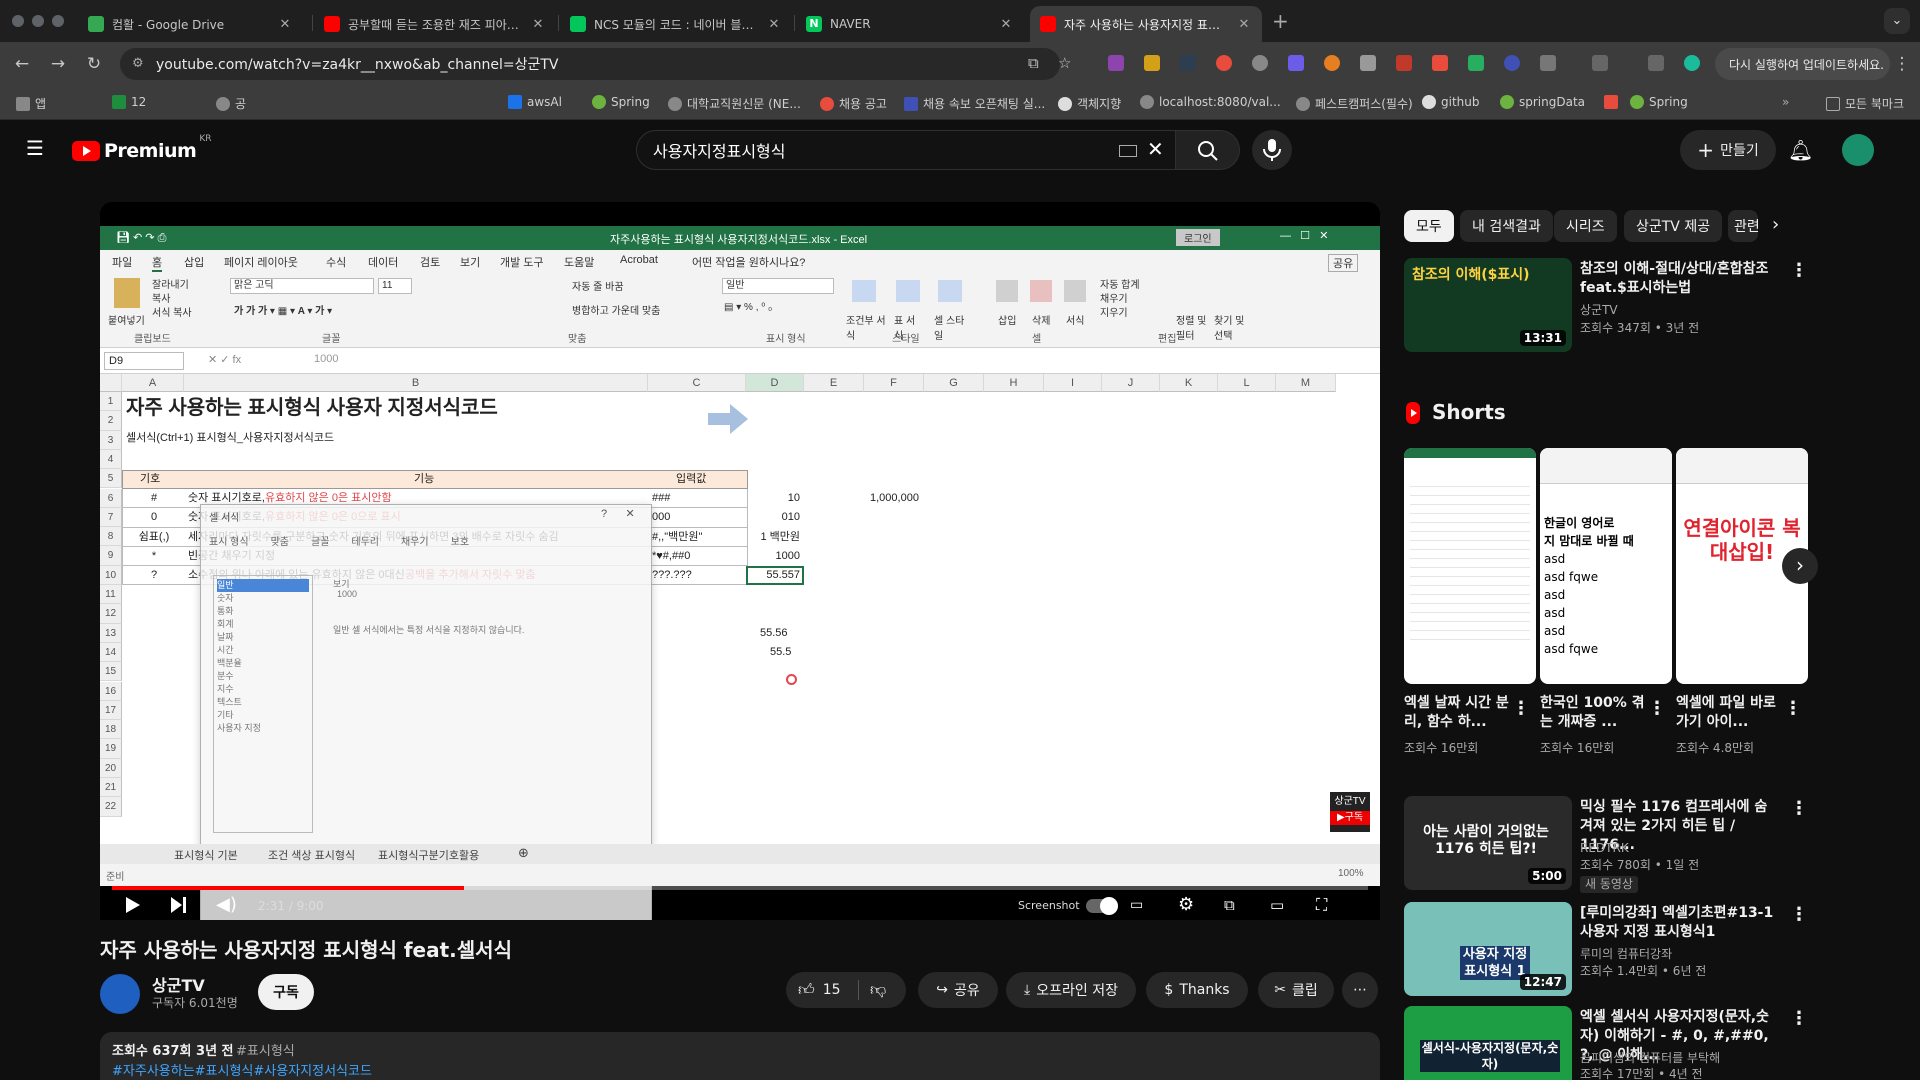 This screenshot has width=1920, height=1080. I want to click on share-button: ↪ 공유, so click(958, 990).